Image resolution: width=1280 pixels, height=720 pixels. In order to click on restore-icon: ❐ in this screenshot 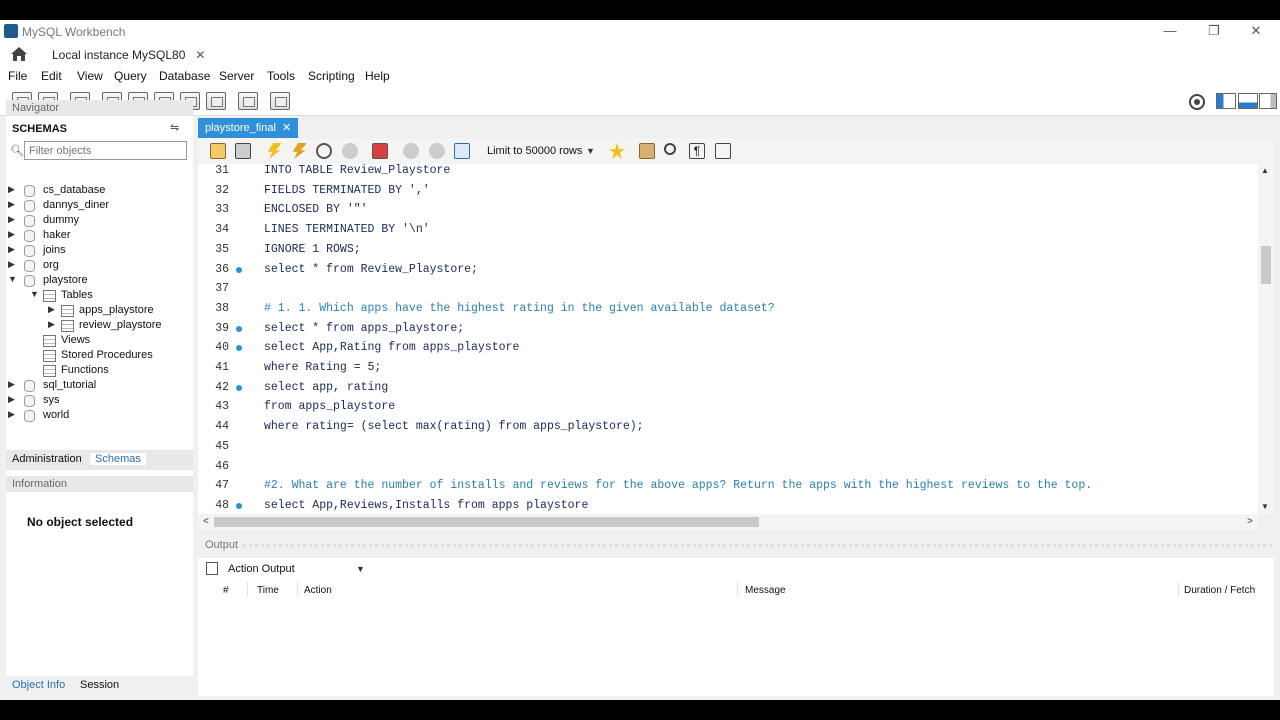, I will do `click(1214, 31)`.